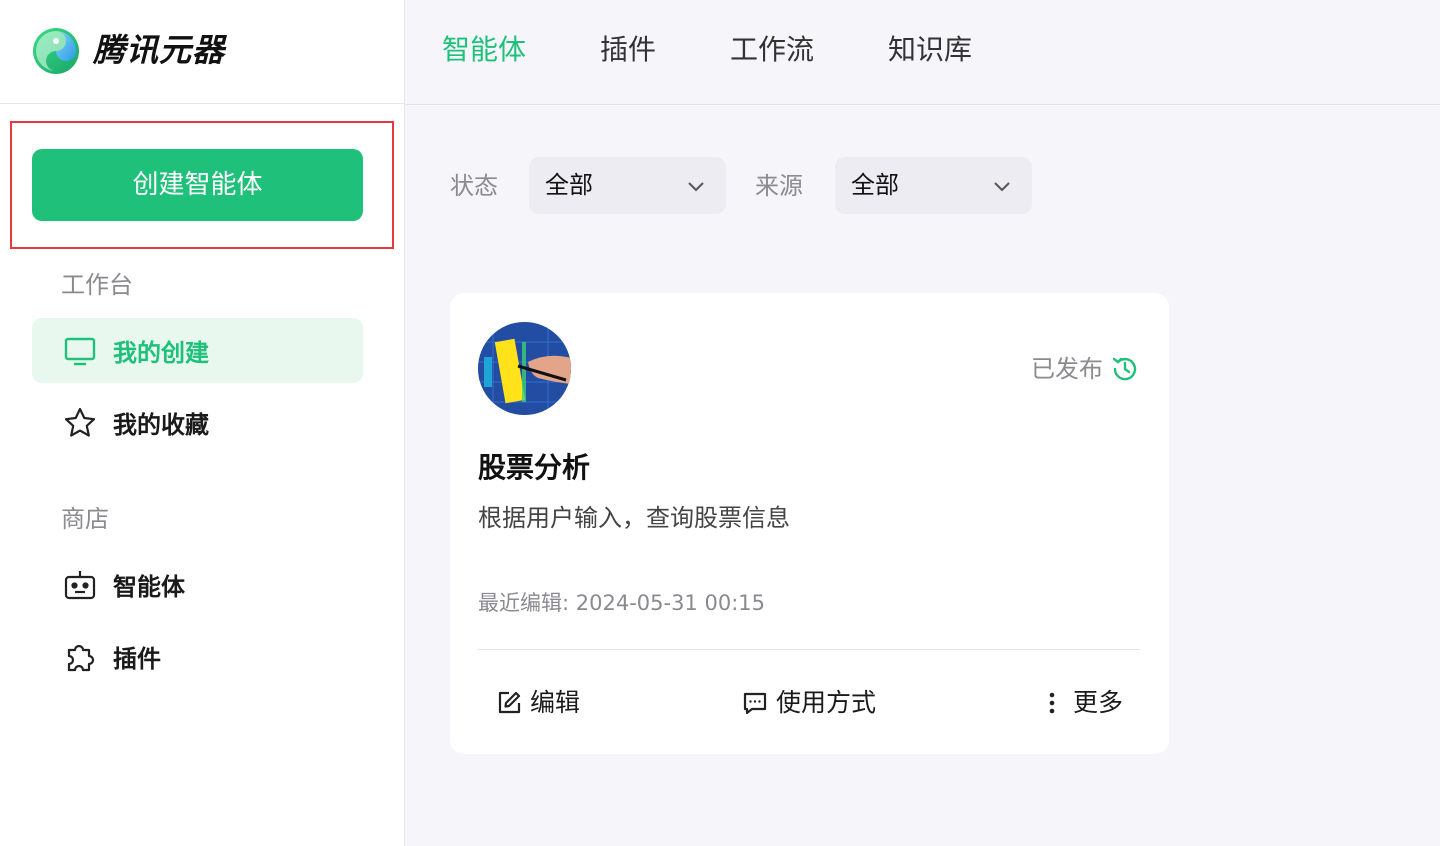 Image resolution: width=1440 pixels, height=846 pixels. I want to click on monitor-icon, so click(80, 351).